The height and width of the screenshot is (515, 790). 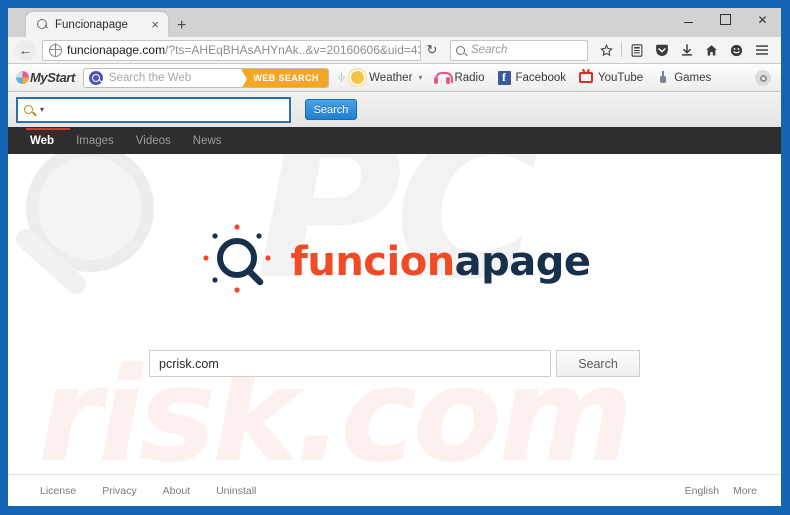 What do you see at coordinates (763, 78) in the screenshot?
I see `gear-icon` at bounding box center [763, 78].